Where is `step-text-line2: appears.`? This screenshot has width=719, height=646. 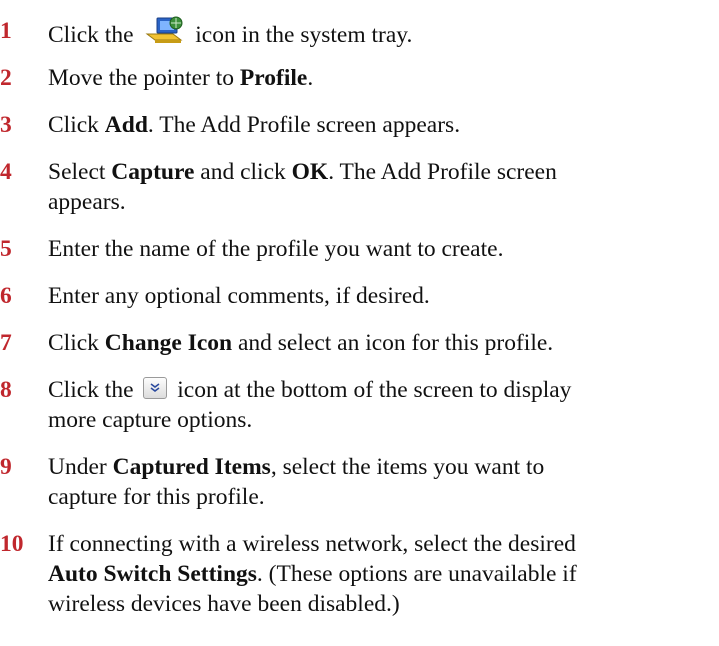 step-text-line2: appears. is located at coordinates (87, 202).